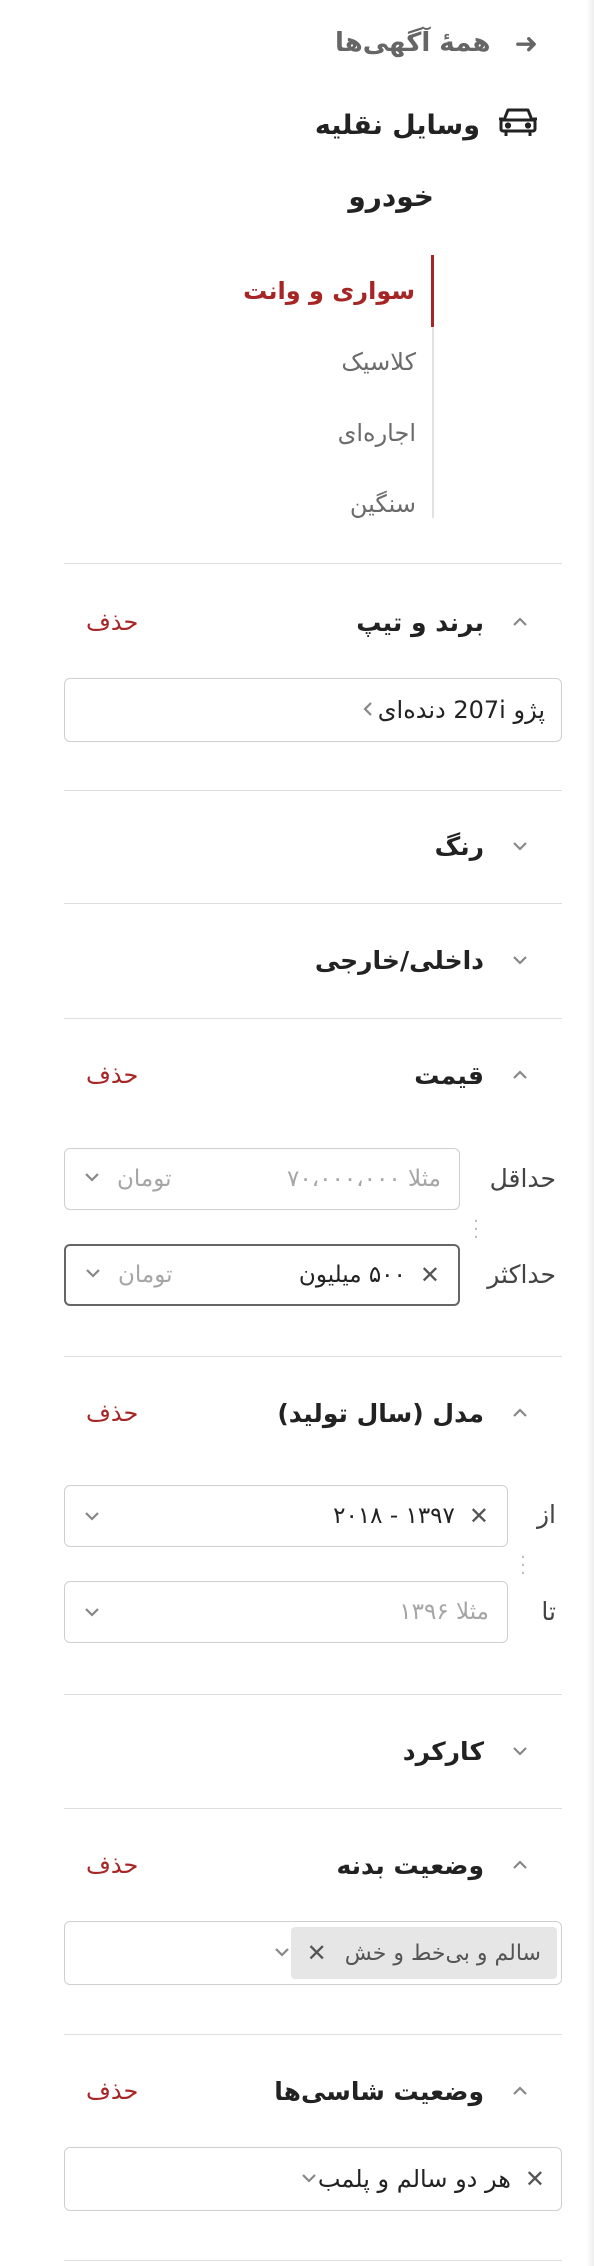 The width and height of the screenshot is (594, 2266). What do you see at coordinates (313, 710) in the screenshot?
I see `brand-select: پژو 207i دنده‌ای` at bounding box center [313, 710].